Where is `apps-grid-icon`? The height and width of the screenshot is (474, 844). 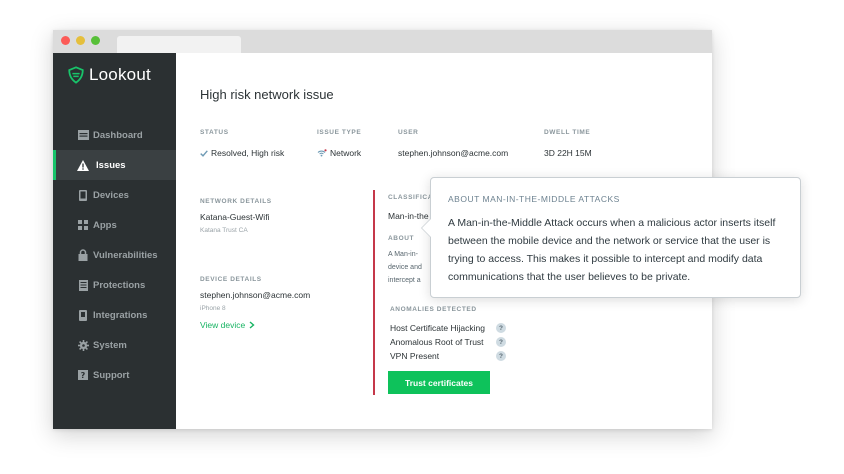 apps-grid-icon is located at coordinates (83, 225).